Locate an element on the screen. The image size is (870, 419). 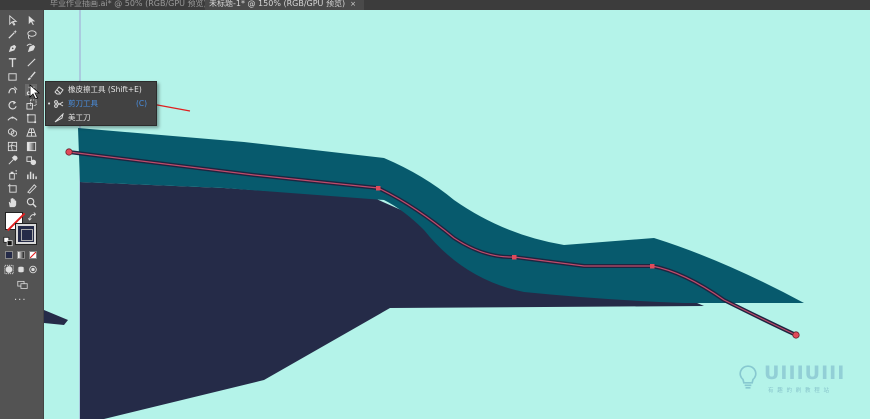
pen-tool-icon is located at coordinates (12, 48).